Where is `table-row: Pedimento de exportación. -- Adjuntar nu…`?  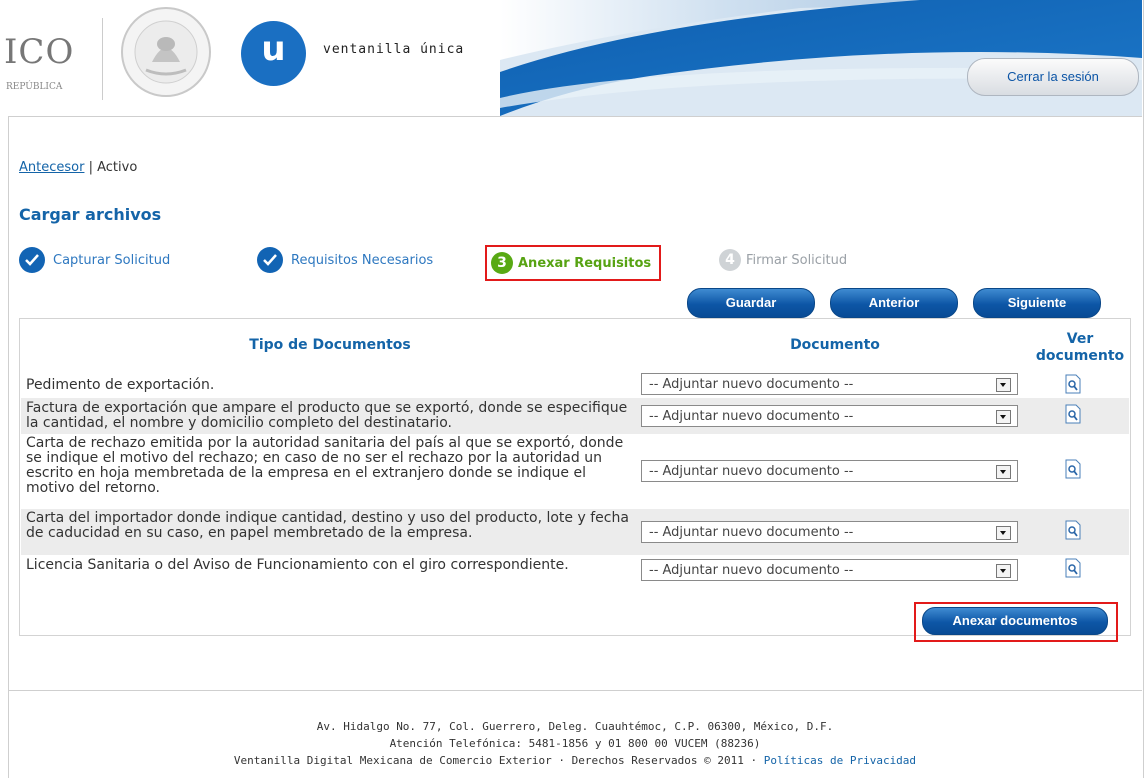
table-row: Pedimento de exportación. -- Adjuntar nu… is located at coordinates (575, 384).